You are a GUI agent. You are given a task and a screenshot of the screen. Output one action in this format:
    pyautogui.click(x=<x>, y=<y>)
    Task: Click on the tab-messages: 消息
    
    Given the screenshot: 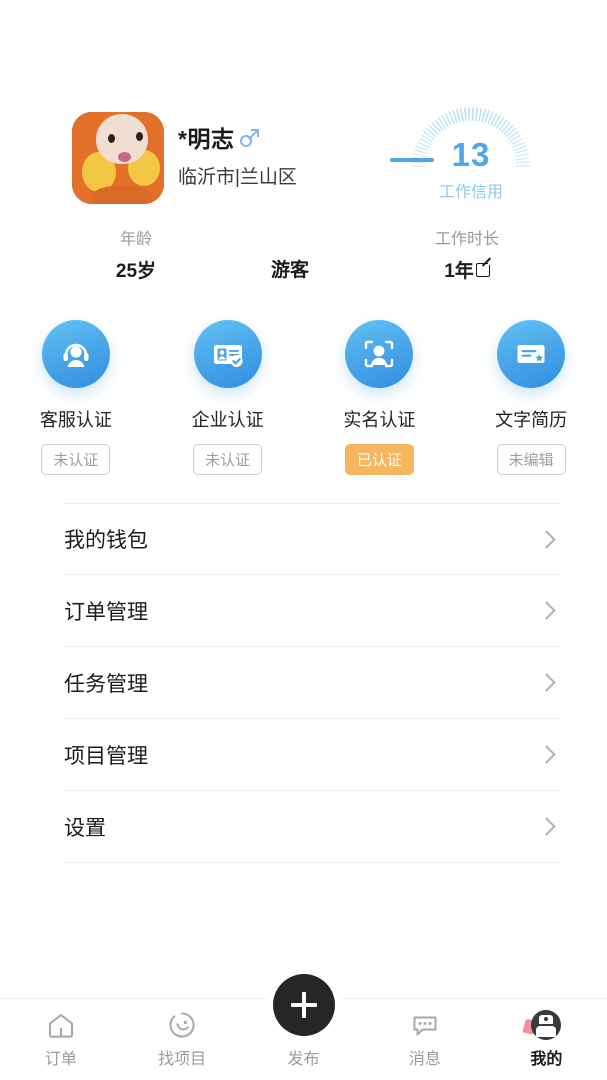 What is the action you would take?
    pyautogui.click(x=424, y=1034)
    